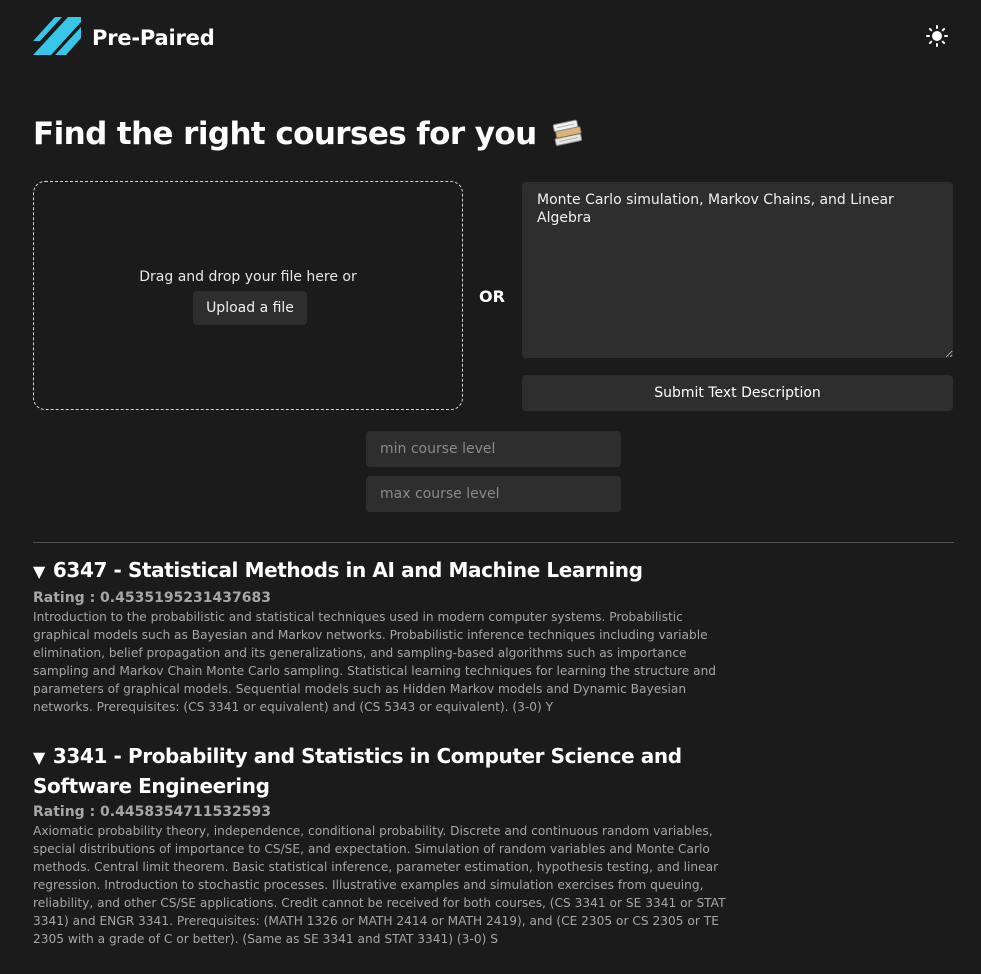 This screenshot has width=981, height=974. I want to click on course-rating: Rating : 0.4458354711532593, so click(152, 812).